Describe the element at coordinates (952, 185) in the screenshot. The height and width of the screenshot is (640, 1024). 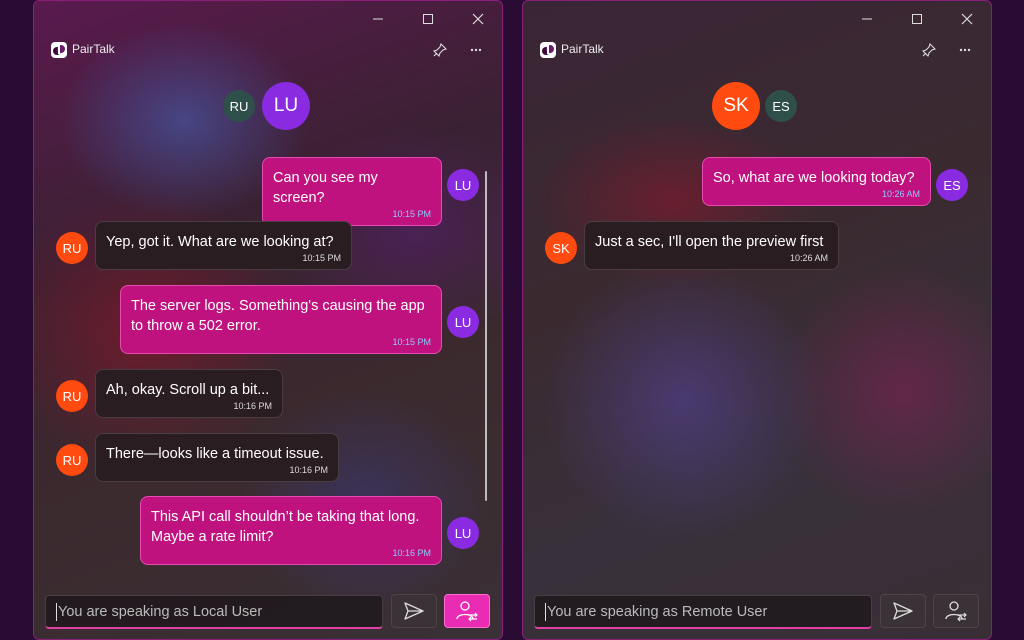
I see `message-avatar: ES` at that location.